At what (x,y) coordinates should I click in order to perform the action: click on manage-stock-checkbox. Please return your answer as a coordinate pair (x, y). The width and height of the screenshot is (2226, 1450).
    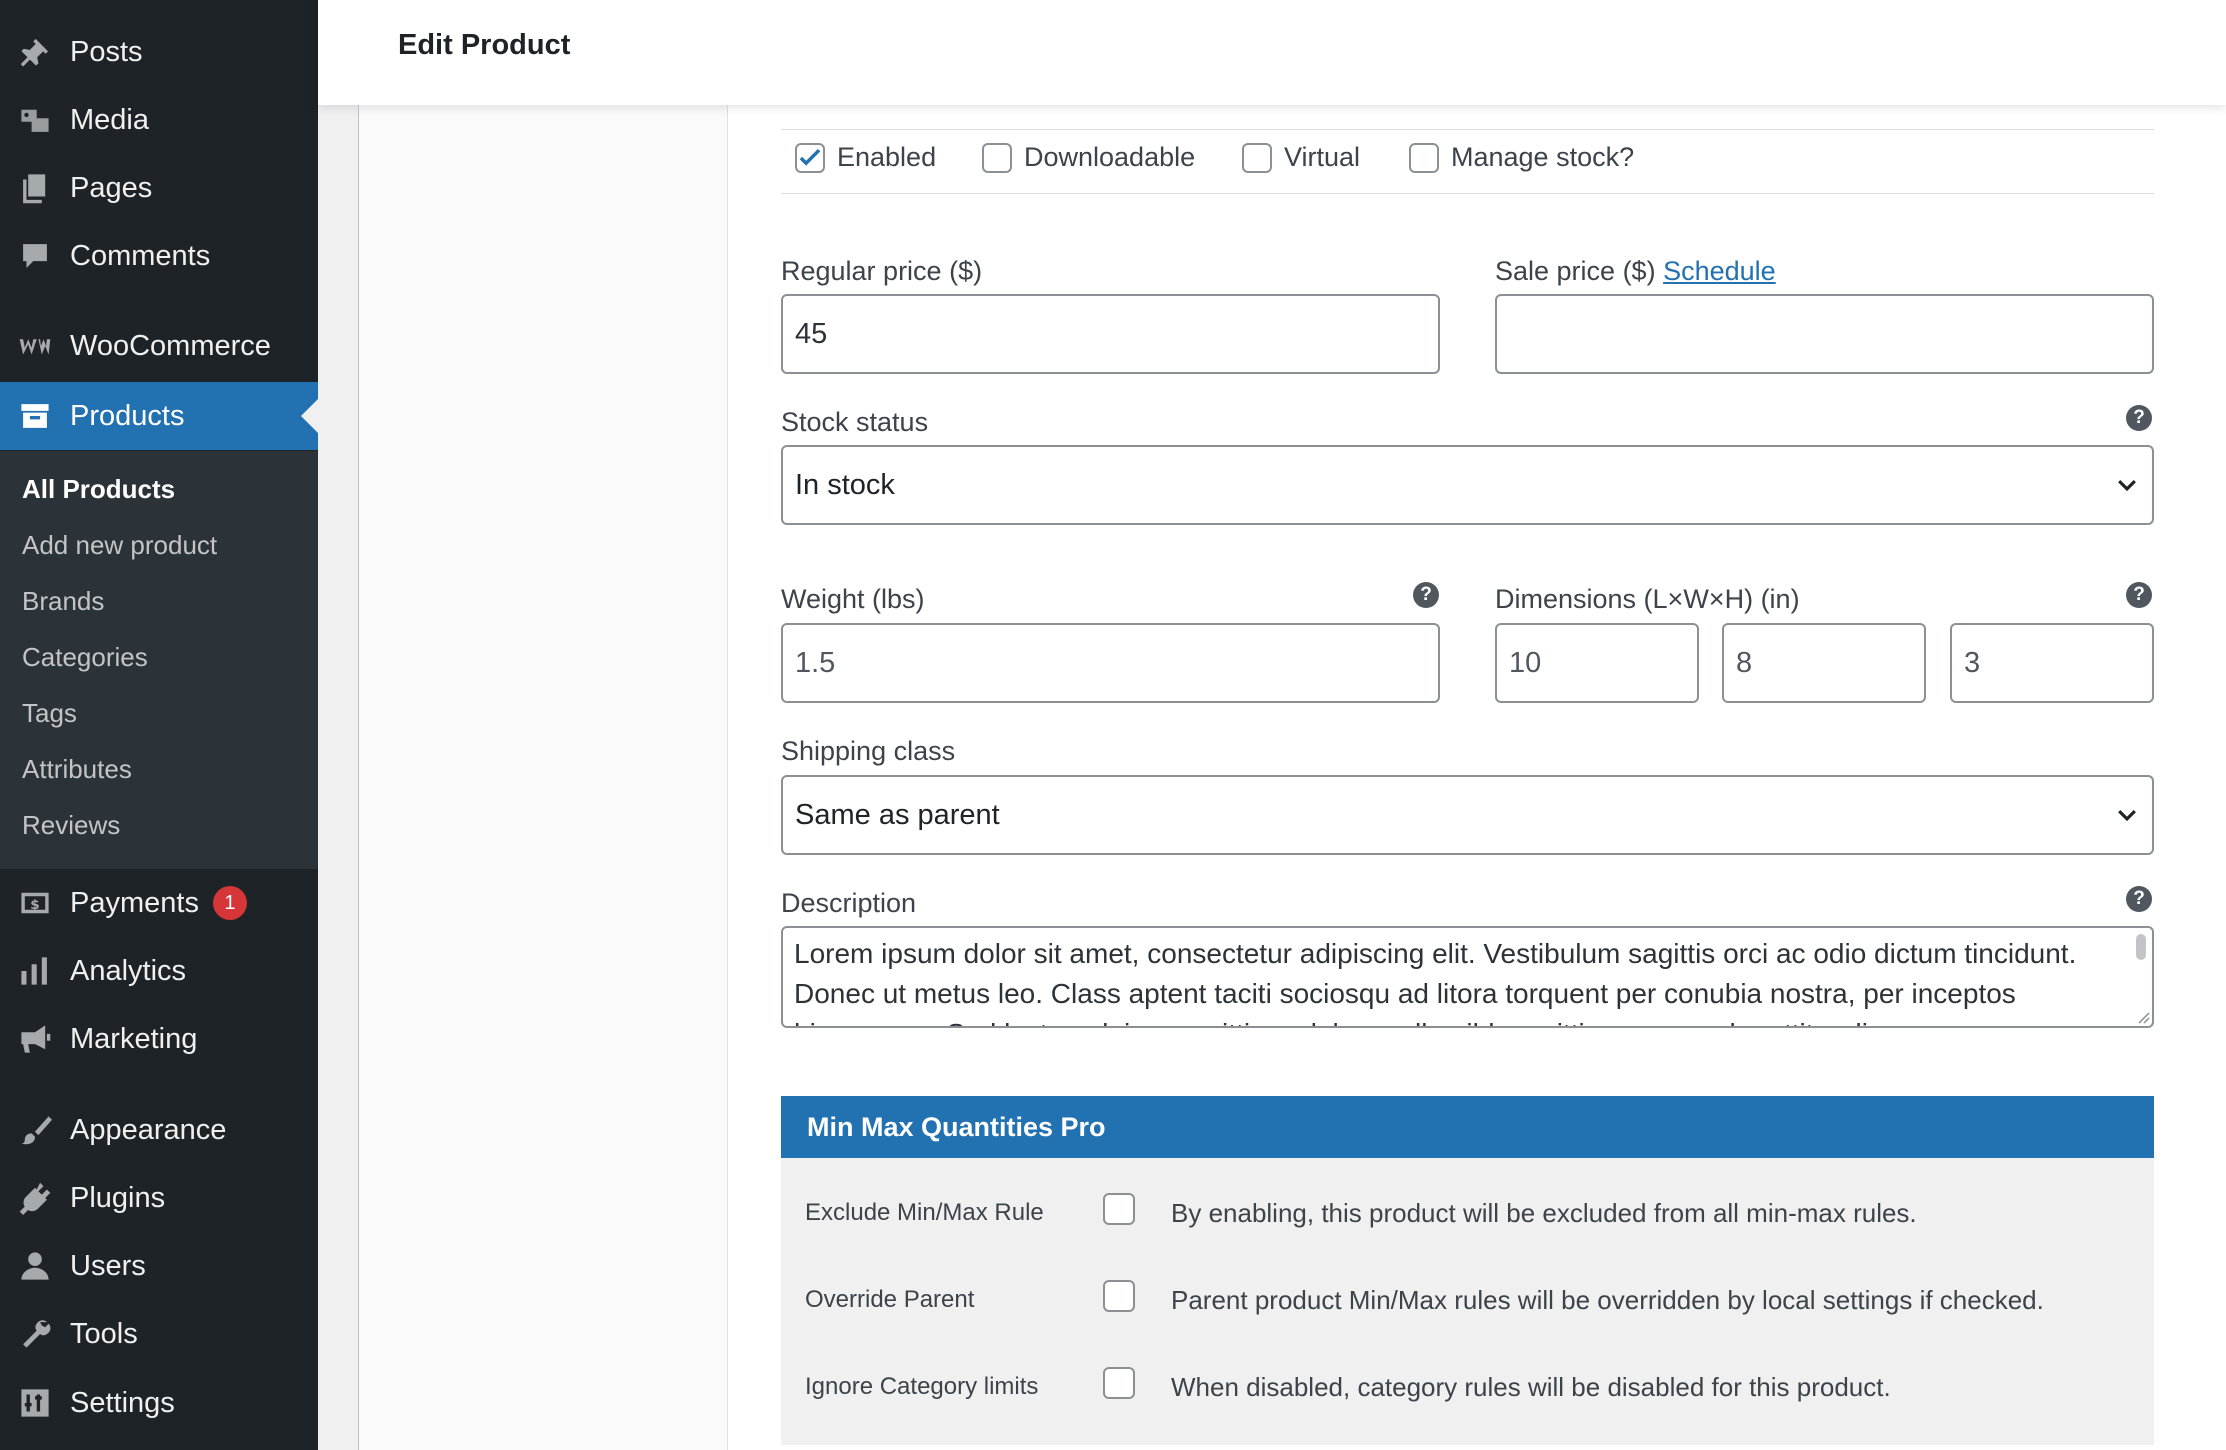
    Looking at the image, I should click on (1424, 157).